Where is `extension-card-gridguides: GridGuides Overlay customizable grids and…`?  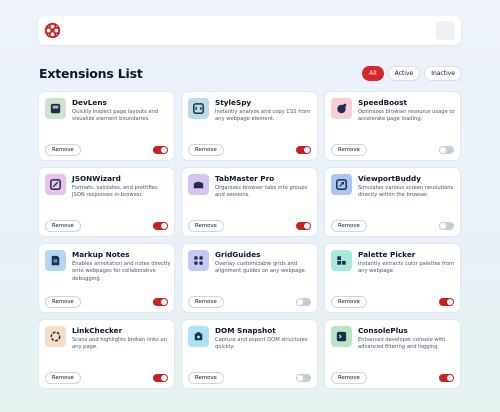
extension-card-gridguides: GridGuides Overlay customizable grids and… is located at coordinates (249, 278).